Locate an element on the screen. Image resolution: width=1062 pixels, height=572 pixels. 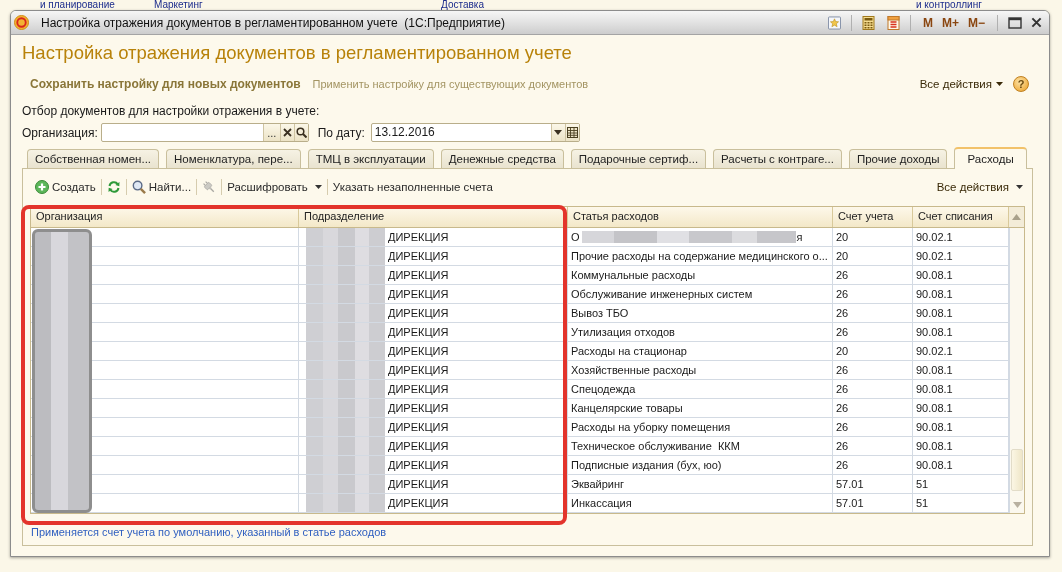
calendar-icon is located at coordinates (893, 22).